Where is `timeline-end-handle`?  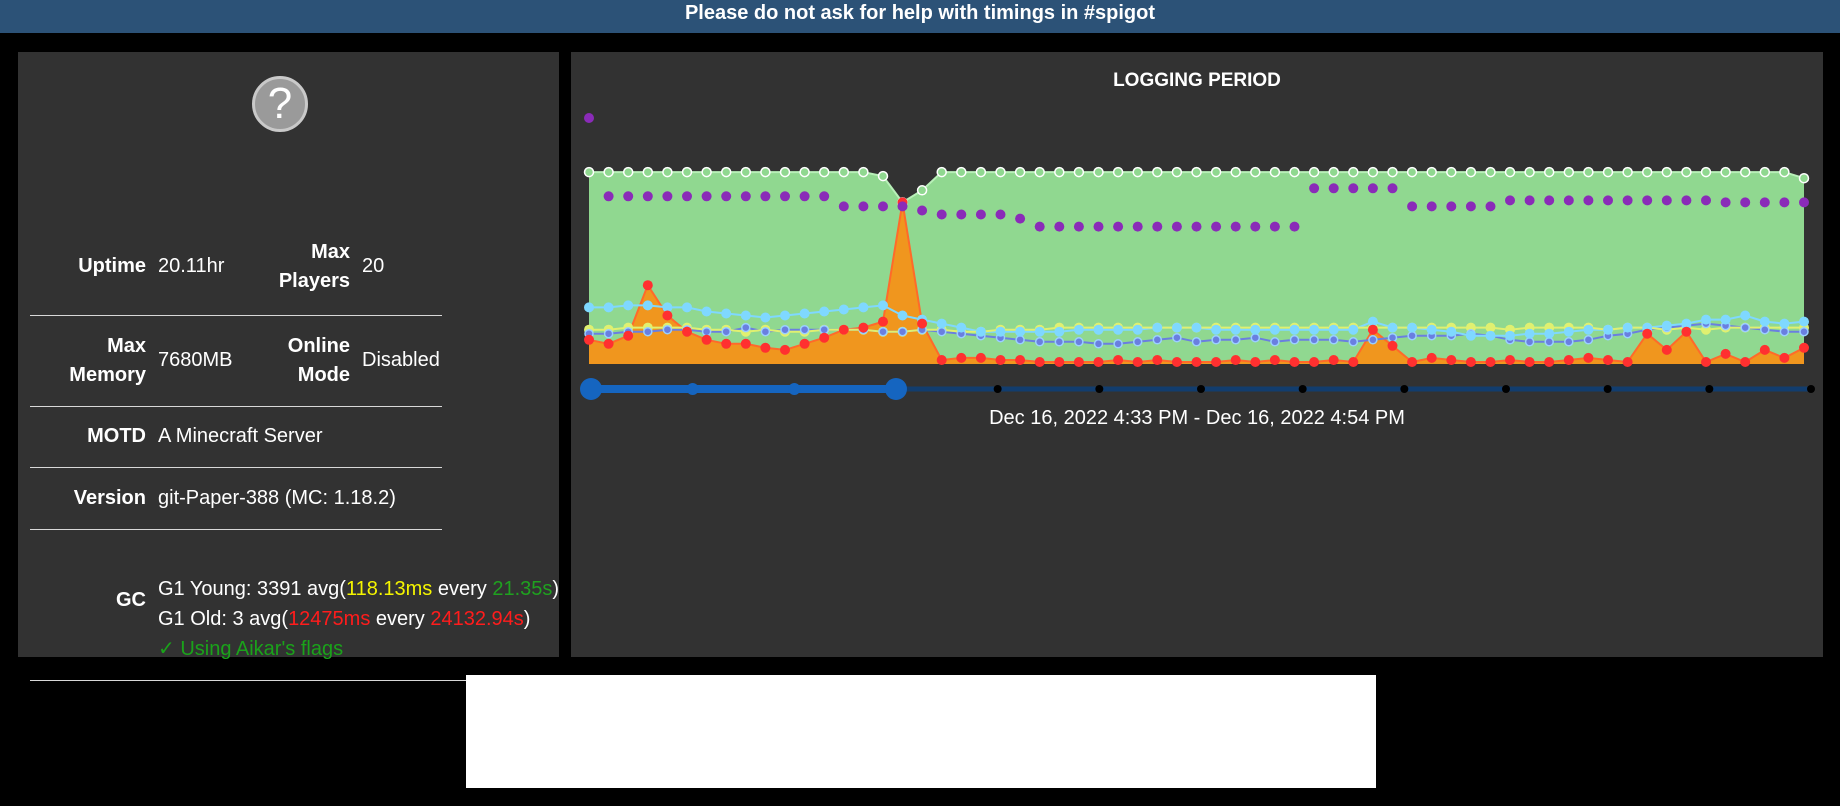
timeline-end-handle is located at coordinates (896, 389).